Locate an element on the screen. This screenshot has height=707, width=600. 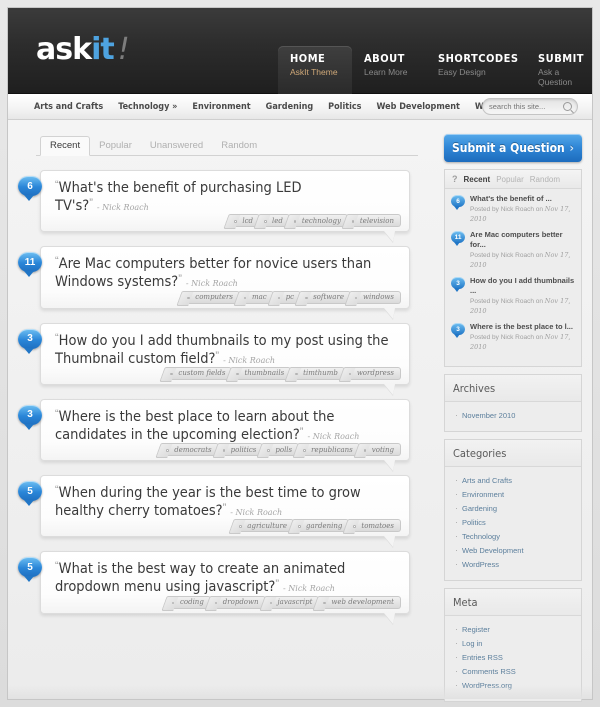
question-tag: tomatoes is located at coordinates (376, 526).